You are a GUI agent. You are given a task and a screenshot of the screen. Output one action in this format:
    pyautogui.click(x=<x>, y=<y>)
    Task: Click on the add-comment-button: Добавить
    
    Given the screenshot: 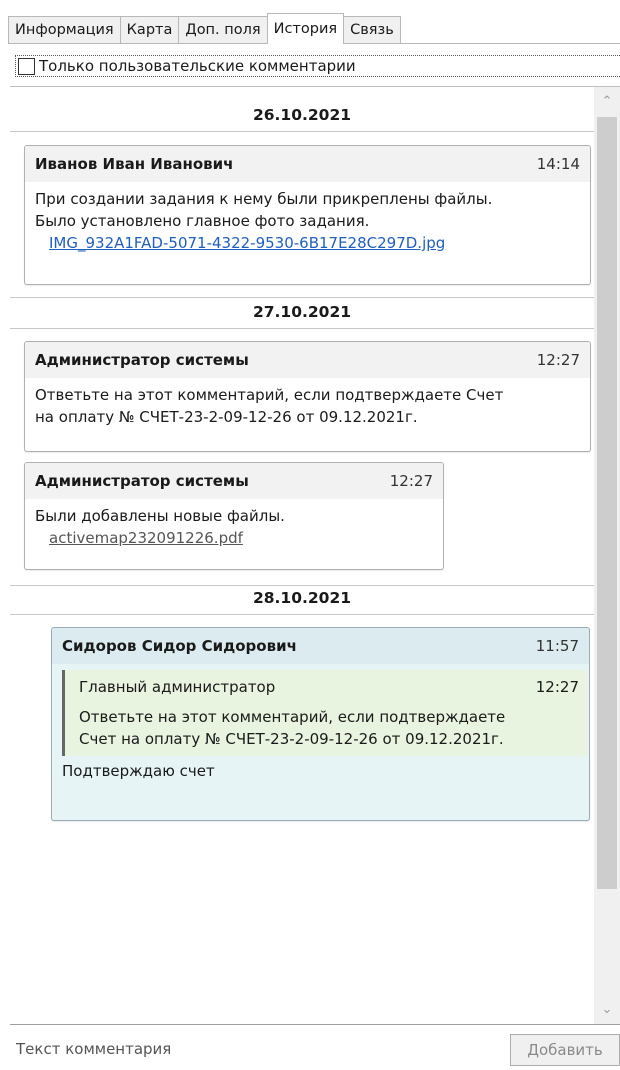 What is the action you would take?
    pyautogui.click(x=565, y=1050)
    